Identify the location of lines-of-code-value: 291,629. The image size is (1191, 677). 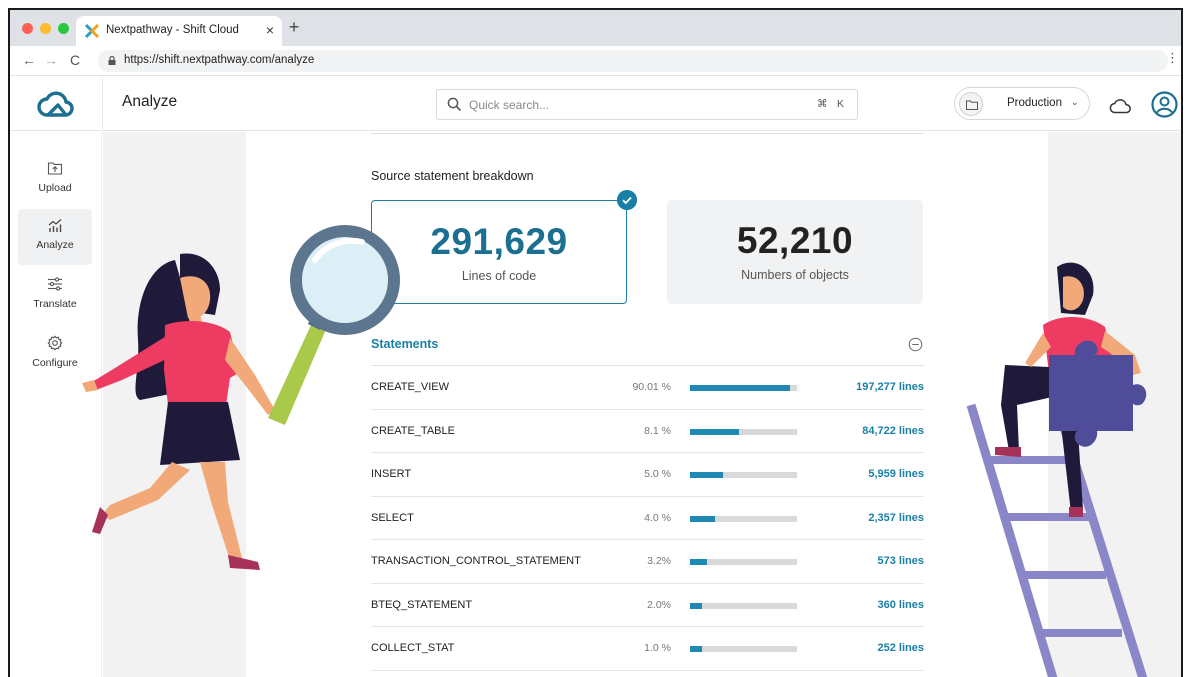
(499, 241).